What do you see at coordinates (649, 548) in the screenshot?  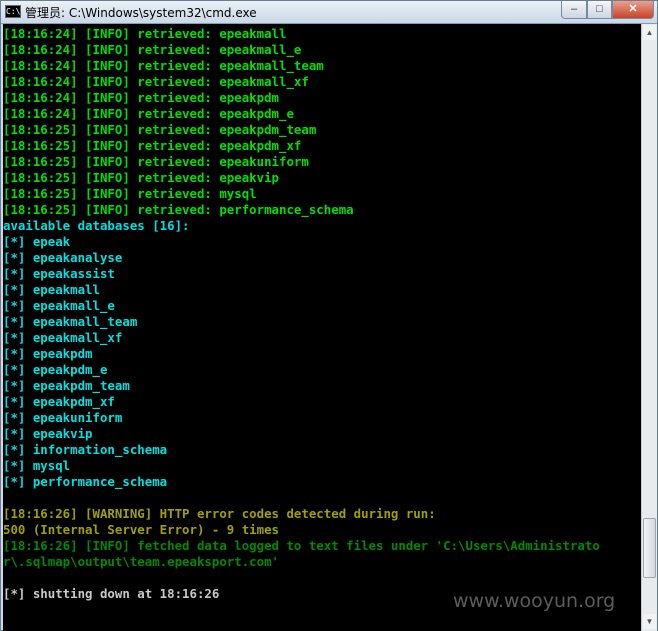 I see `scrollbar-thumb` at bounding box center [649, 548].